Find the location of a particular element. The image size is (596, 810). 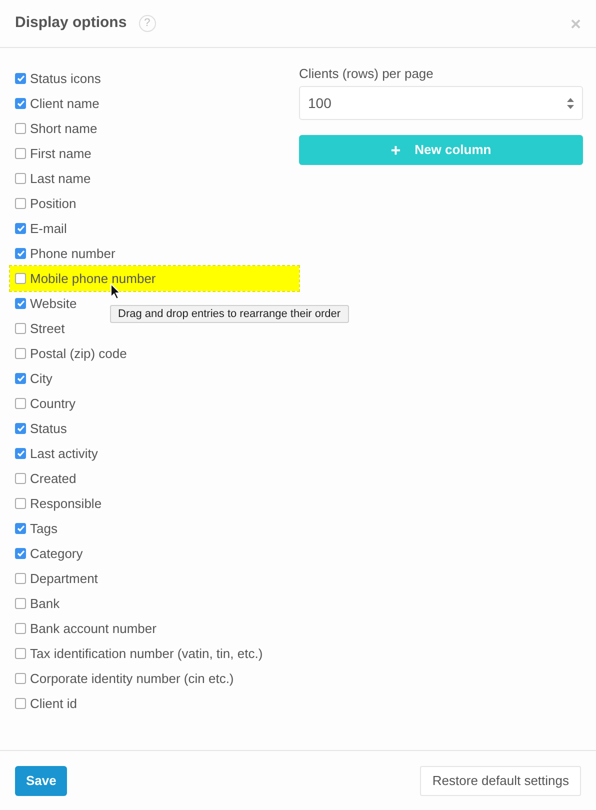

field-label: Clients (rows) per page is located at coordinates (366, 74).